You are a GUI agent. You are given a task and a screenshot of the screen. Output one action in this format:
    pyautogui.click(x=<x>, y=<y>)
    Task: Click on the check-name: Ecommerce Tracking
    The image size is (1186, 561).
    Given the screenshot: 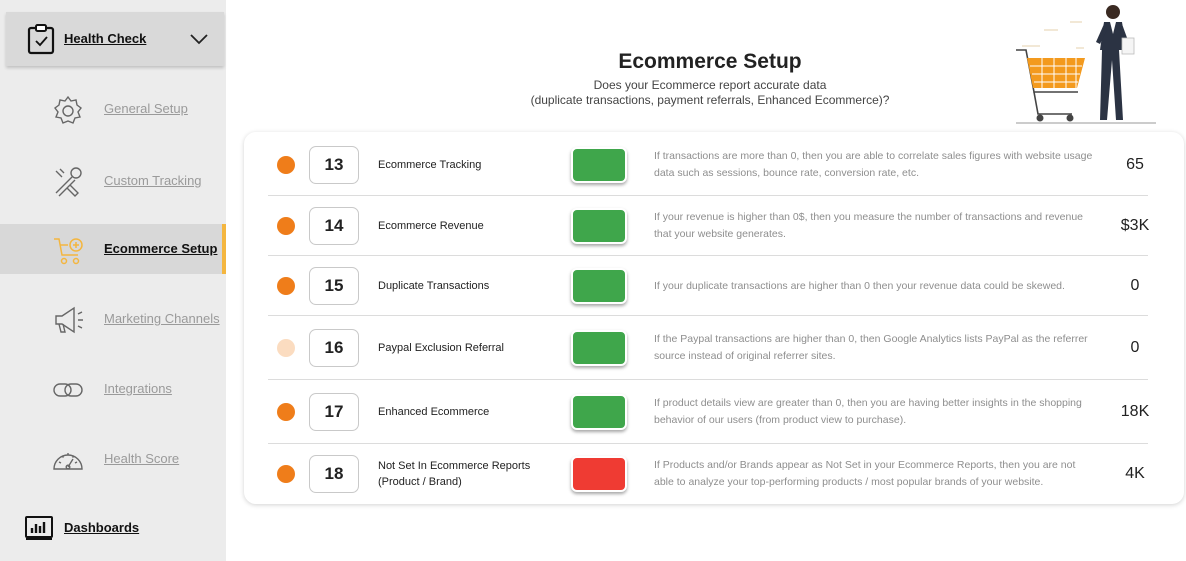 What is the action you would take?
    pyautogui.click(x=430, y=165)
    